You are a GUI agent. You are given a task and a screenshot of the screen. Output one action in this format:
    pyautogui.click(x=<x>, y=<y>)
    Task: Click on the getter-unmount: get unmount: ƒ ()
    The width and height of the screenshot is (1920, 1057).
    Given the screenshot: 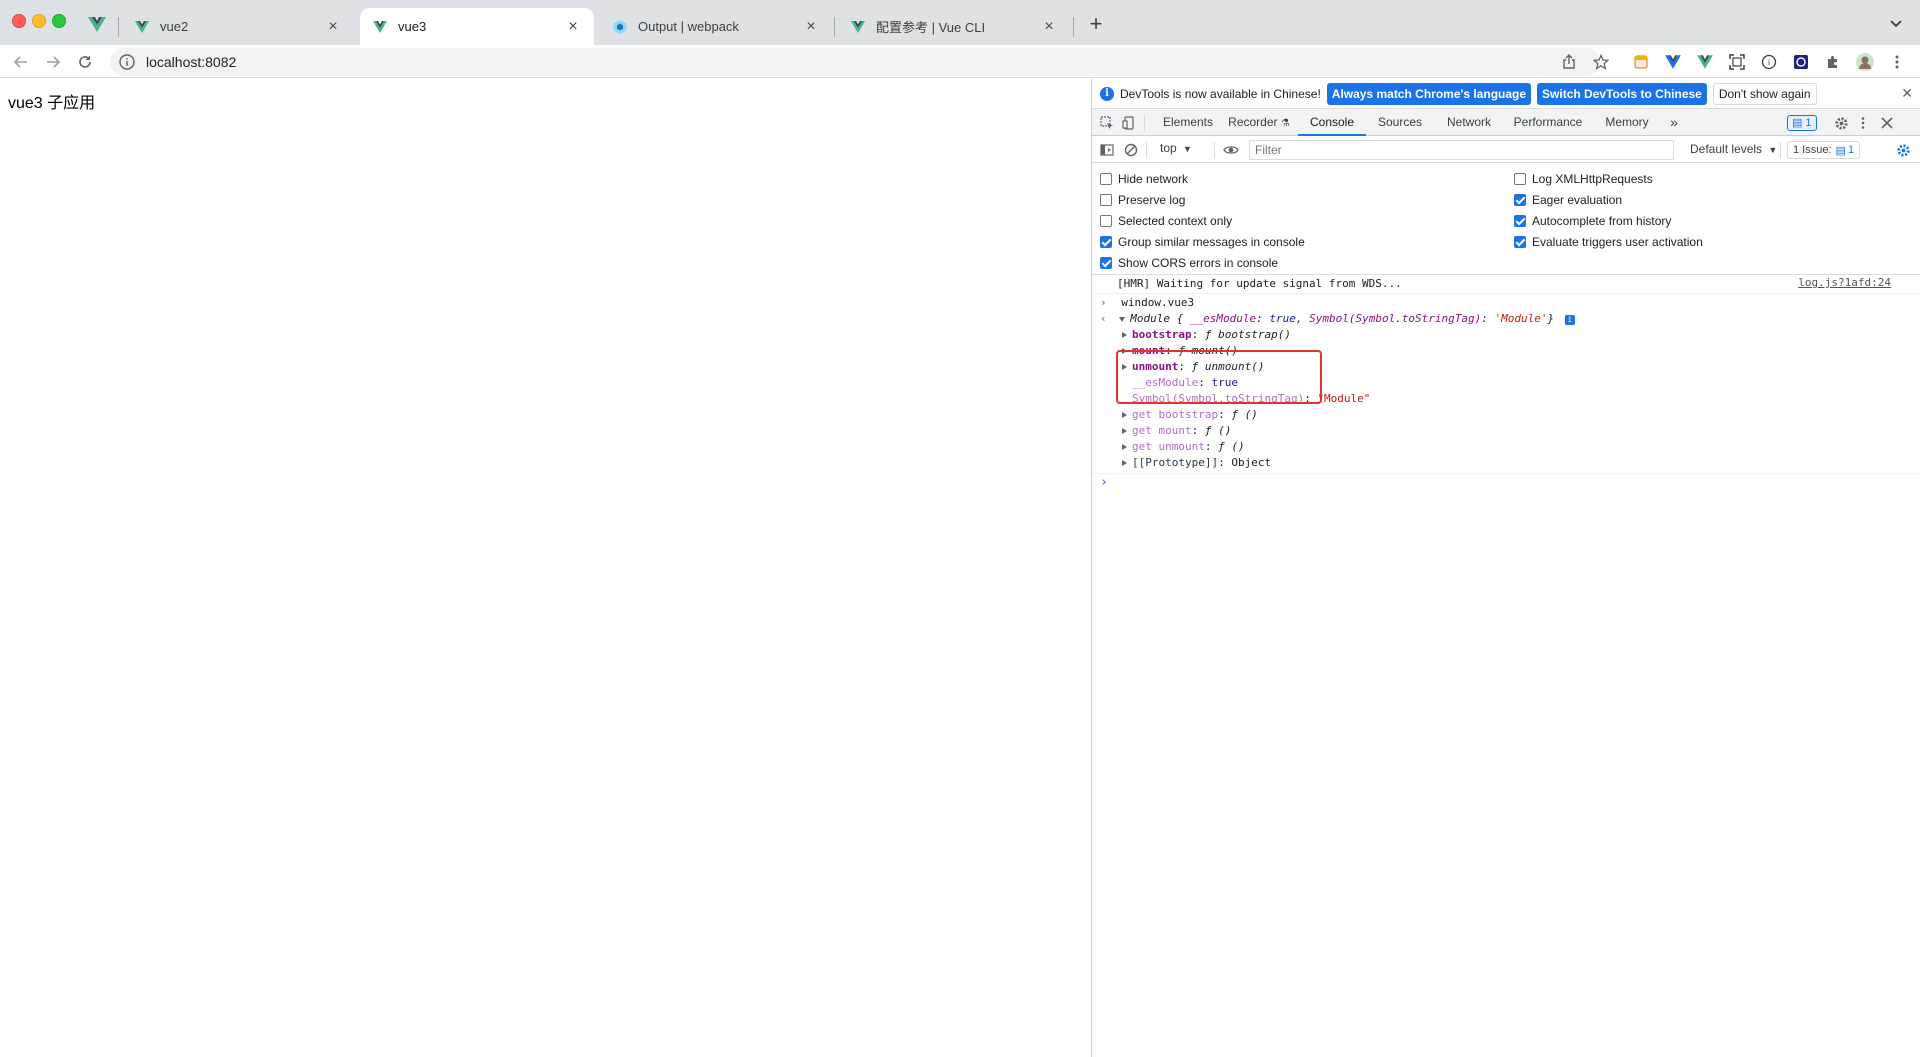 What is the action you would take?
    pyautogui.click(x=1183, y=447)
    